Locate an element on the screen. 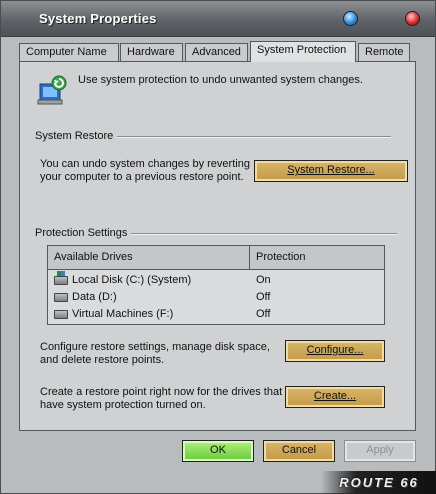  restore-description-line1: You can undo system changes by reverting is located at coordinates (145, 164).